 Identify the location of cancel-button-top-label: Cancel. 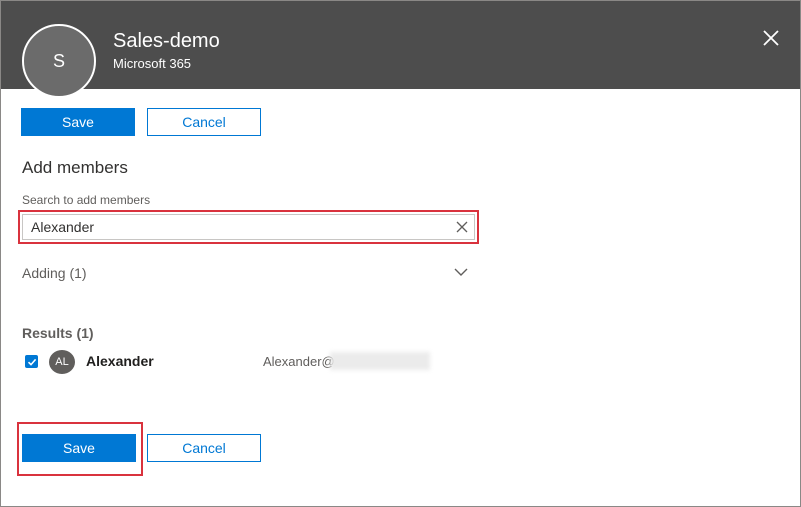
(204, 122).